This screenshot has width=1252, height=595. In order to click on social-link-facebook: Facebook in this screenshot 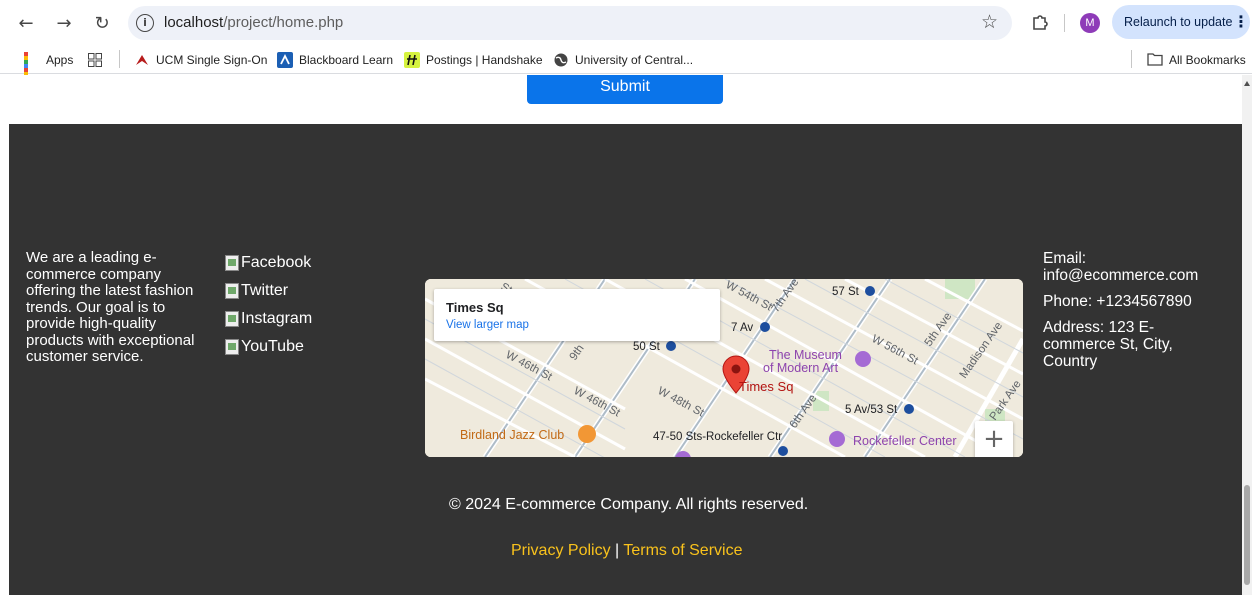, I will do `click(268, 263)`.